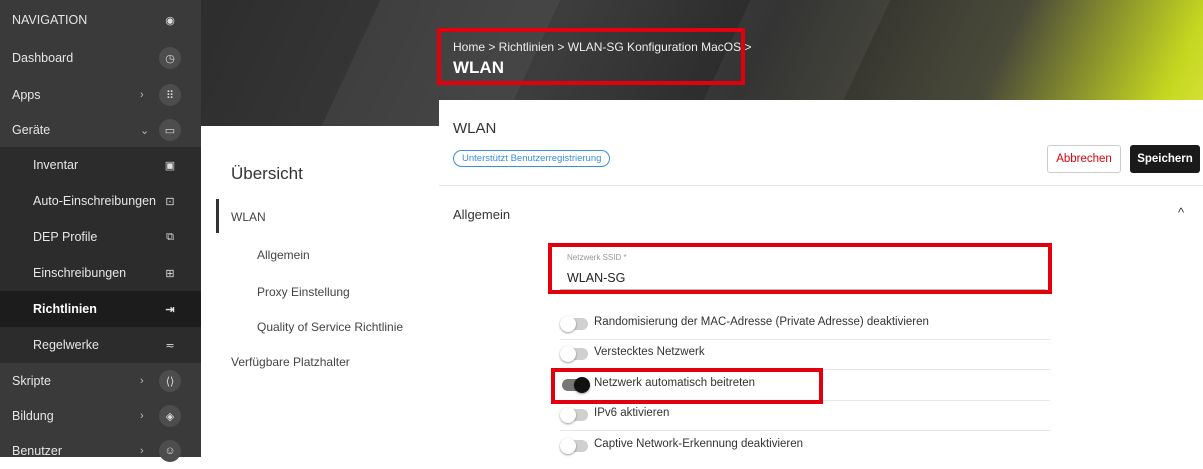  I want to click on devices-icon: ▭, so click(170, 130).